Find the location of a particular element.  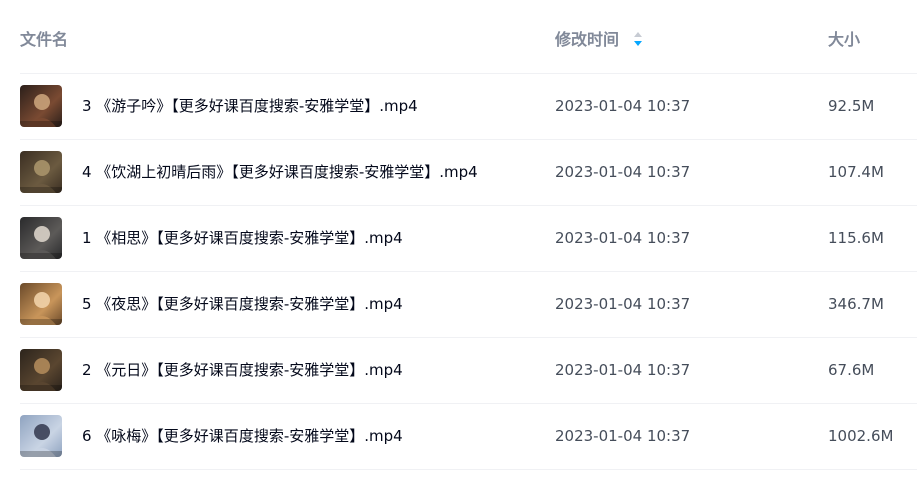

column-header-size: 大小 is located at coordinates (844, 40).